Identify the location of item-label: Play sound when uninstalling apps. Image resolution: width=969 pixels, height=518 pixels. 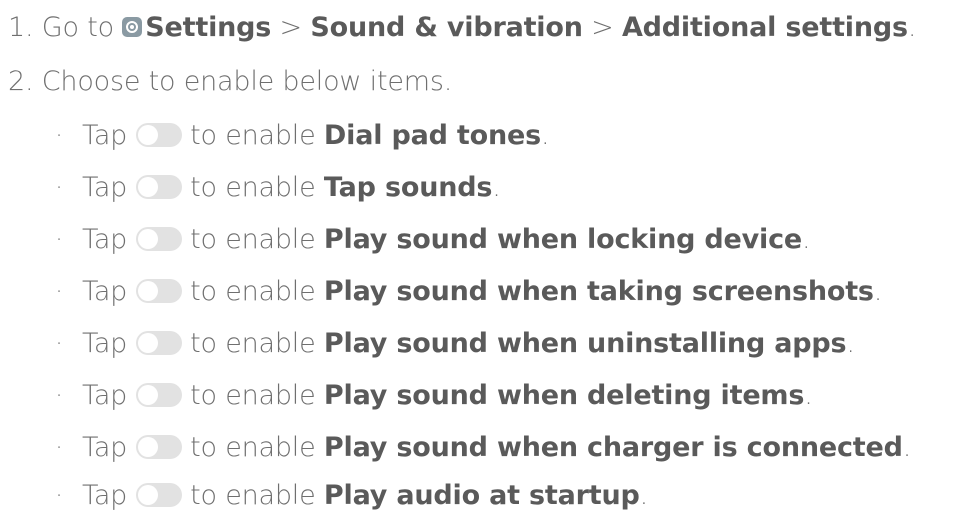
(585, 343).